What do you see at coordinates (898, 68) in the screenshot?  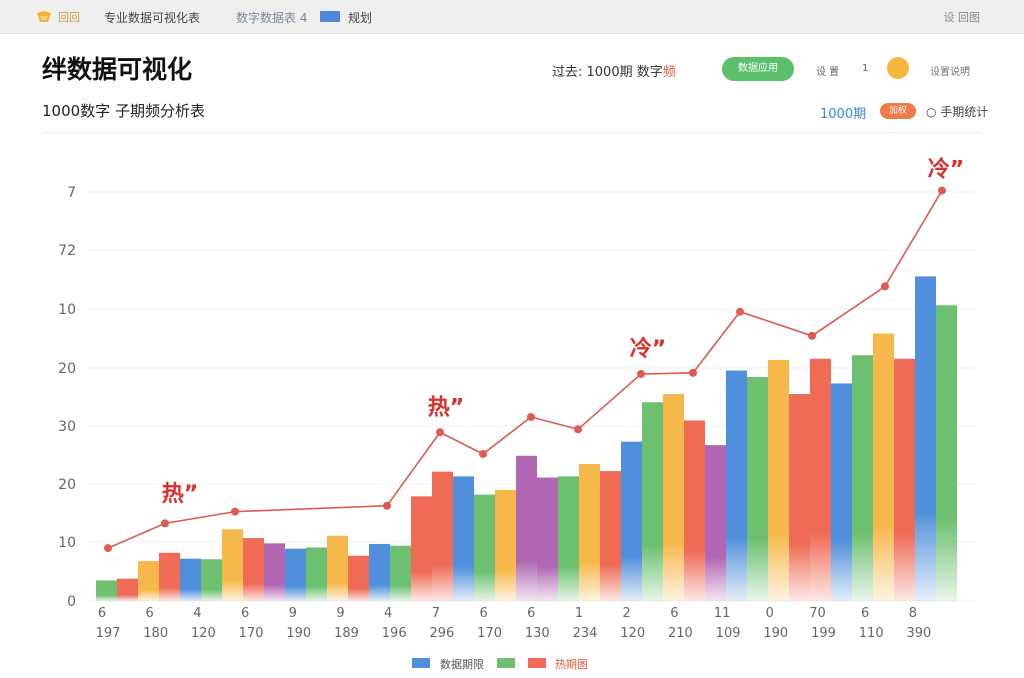 I see `color-toggle` at bounding box center [898, 68].